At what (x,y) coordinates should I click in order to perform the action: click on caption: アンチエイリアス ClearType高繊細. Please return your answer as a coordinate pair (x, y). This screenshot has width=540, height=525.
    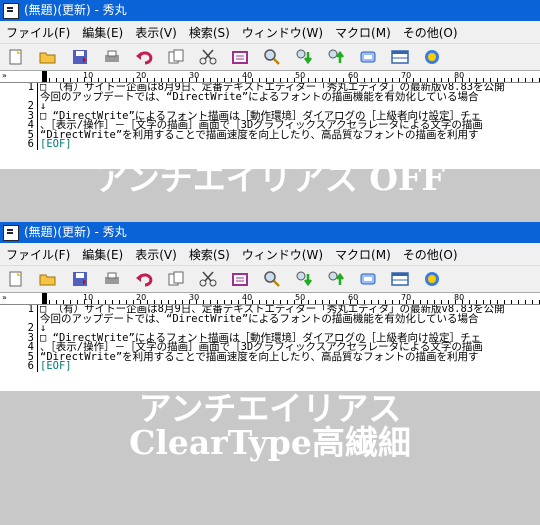
    Looking at the image, I should click on (270, 426).